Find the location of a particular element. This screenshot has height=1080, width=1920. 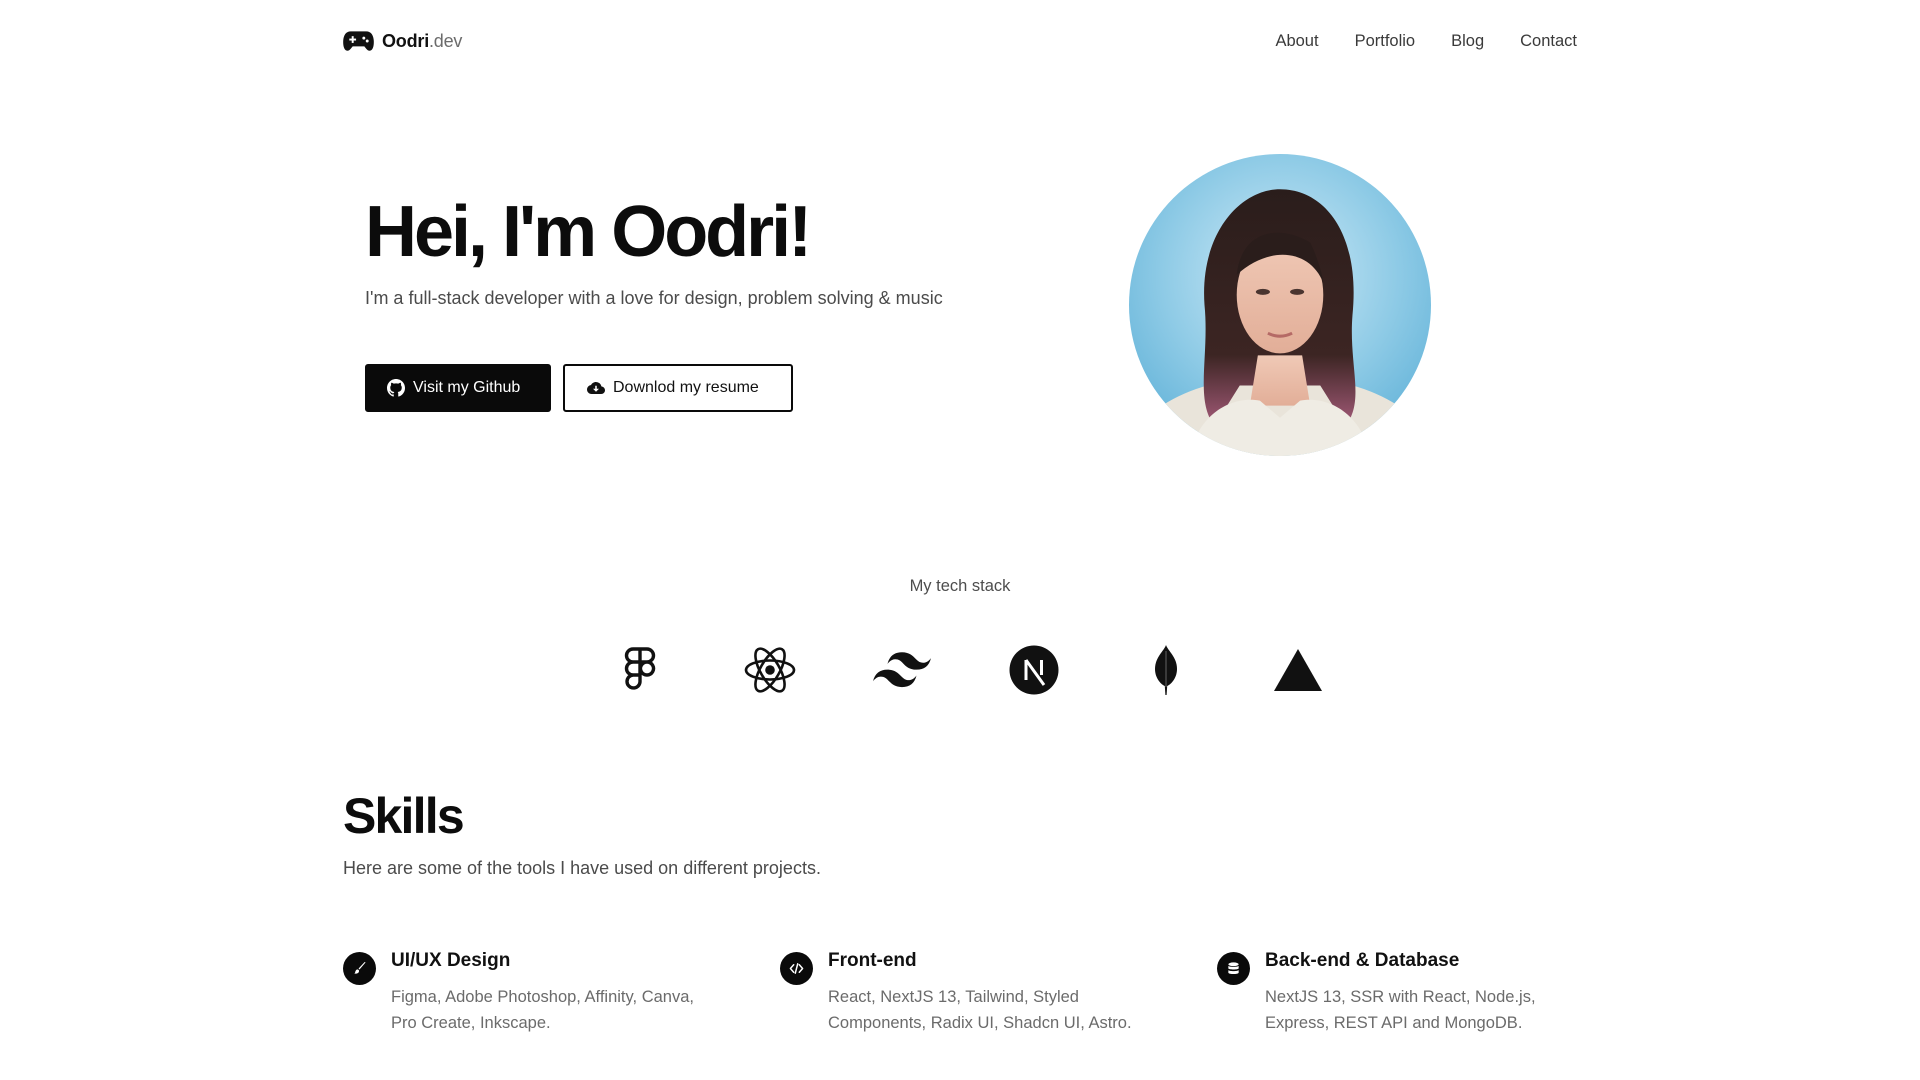

hero-title: Hei, I'm Oodri! is located at coordinates (588, 232).